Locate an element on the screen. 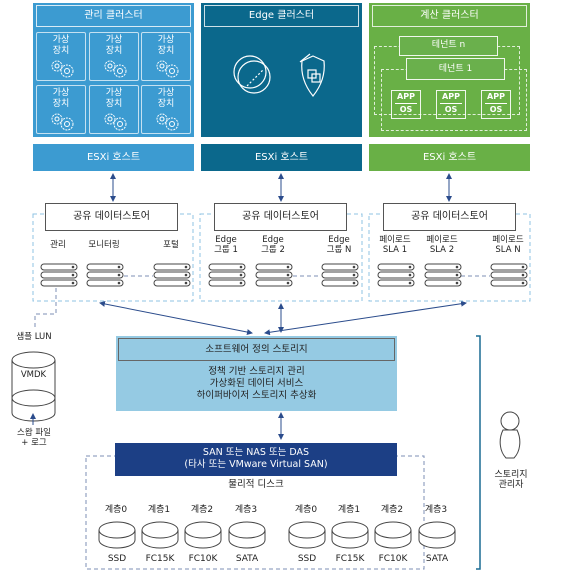  storage-admin-person-icon is located at coordinates (510, 435).